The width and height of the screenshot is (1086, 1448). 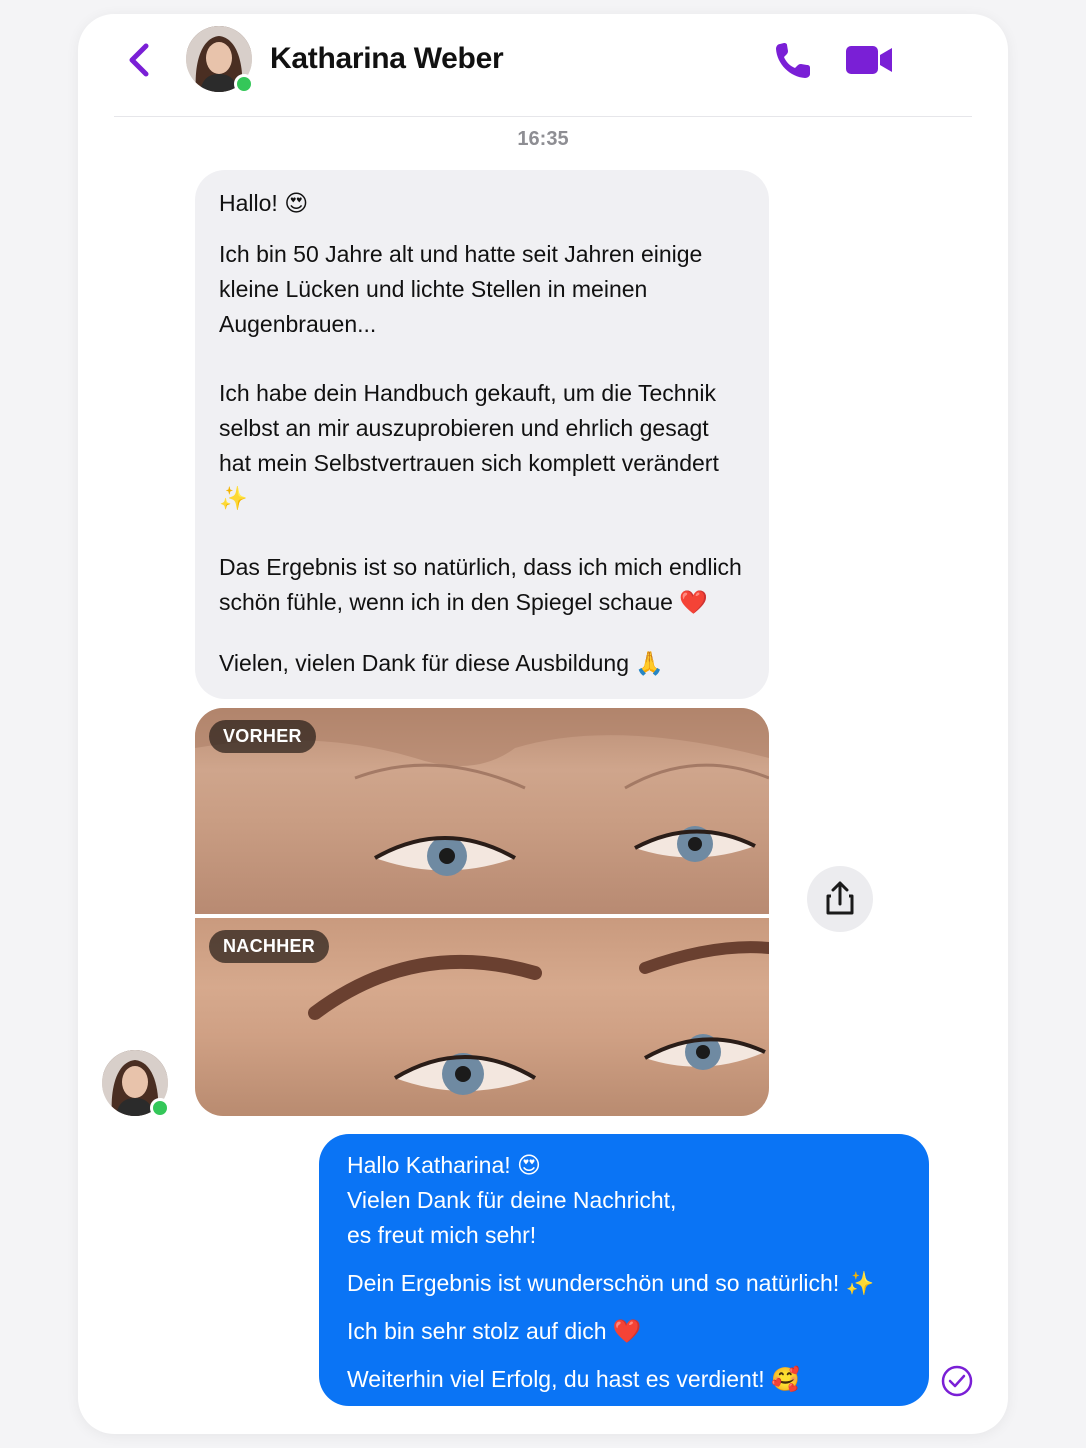 What do you see at coordinates (543, 139) in the screenshot?
I see `message-timestamp: 16:35` at bounding box center [543, 139].